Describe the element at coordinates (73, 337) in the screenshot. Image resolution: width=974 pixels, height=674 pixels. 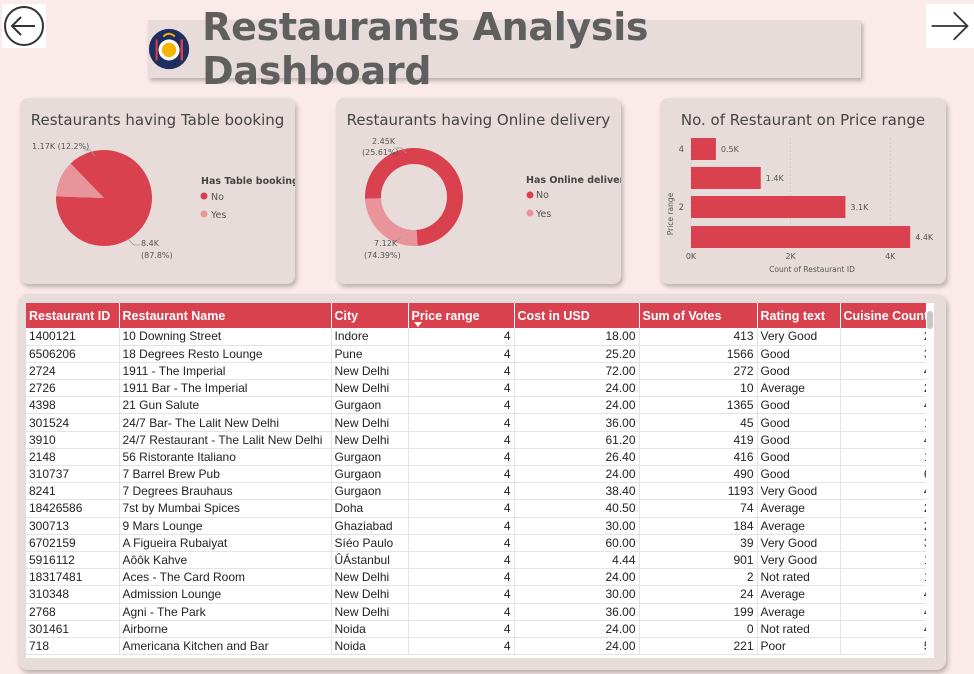
I see `table-cell: 1400121` at that location.